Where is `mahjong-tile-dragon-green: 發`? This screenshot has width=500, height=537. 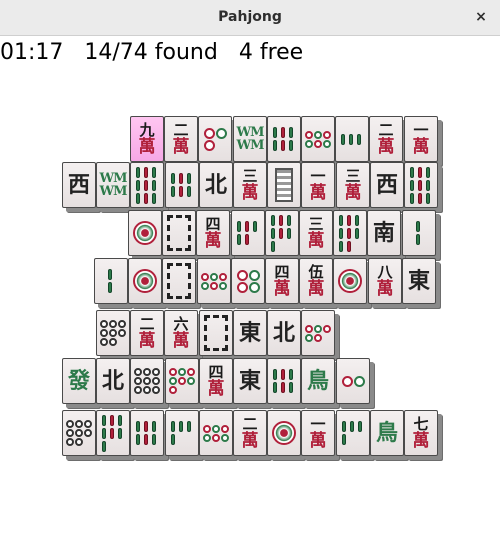
mahjong-tile-dragon-green: 發 is located at coordinates (79, 381).